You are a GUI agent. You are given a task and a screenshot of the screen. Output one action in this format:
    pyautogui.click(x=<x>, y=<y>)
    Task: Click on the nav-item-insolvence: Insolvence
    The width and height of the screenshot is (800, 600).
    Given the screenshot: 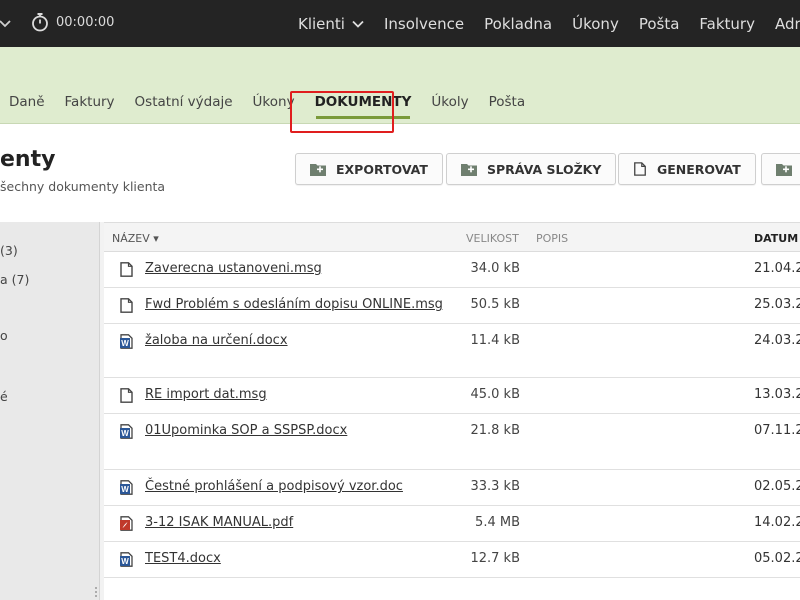 What is the action you would take?
    pyautogui.click(x=424, y=24)
    